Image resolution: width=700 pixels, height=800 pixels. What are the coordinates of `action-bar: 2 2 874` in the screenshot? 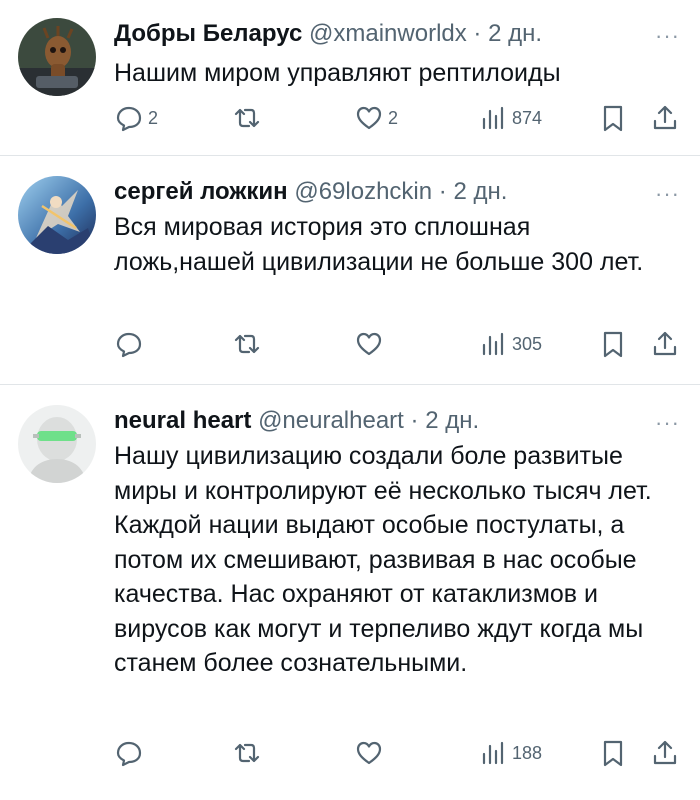 It's located at (350, 118).